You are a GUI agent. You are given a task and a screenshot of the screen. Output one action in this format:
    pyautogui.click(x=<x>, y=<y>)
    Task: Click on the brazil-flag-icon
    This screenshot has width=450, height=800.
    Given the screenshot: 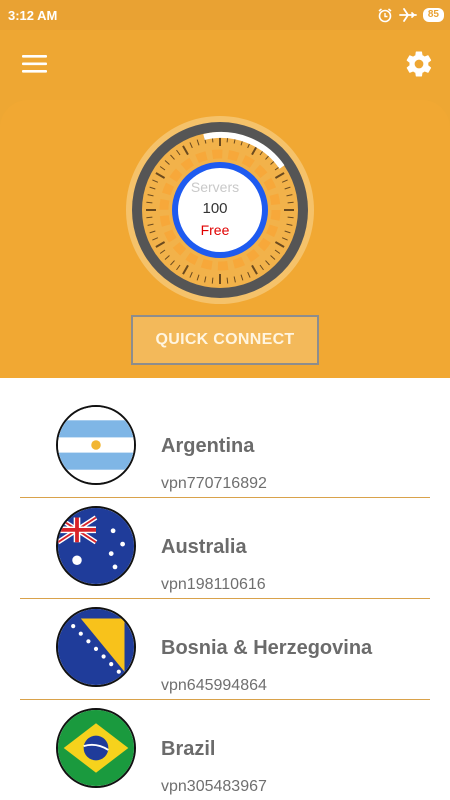 What is the action you would take?
    pyautogui.click(x=96, y=748)
    